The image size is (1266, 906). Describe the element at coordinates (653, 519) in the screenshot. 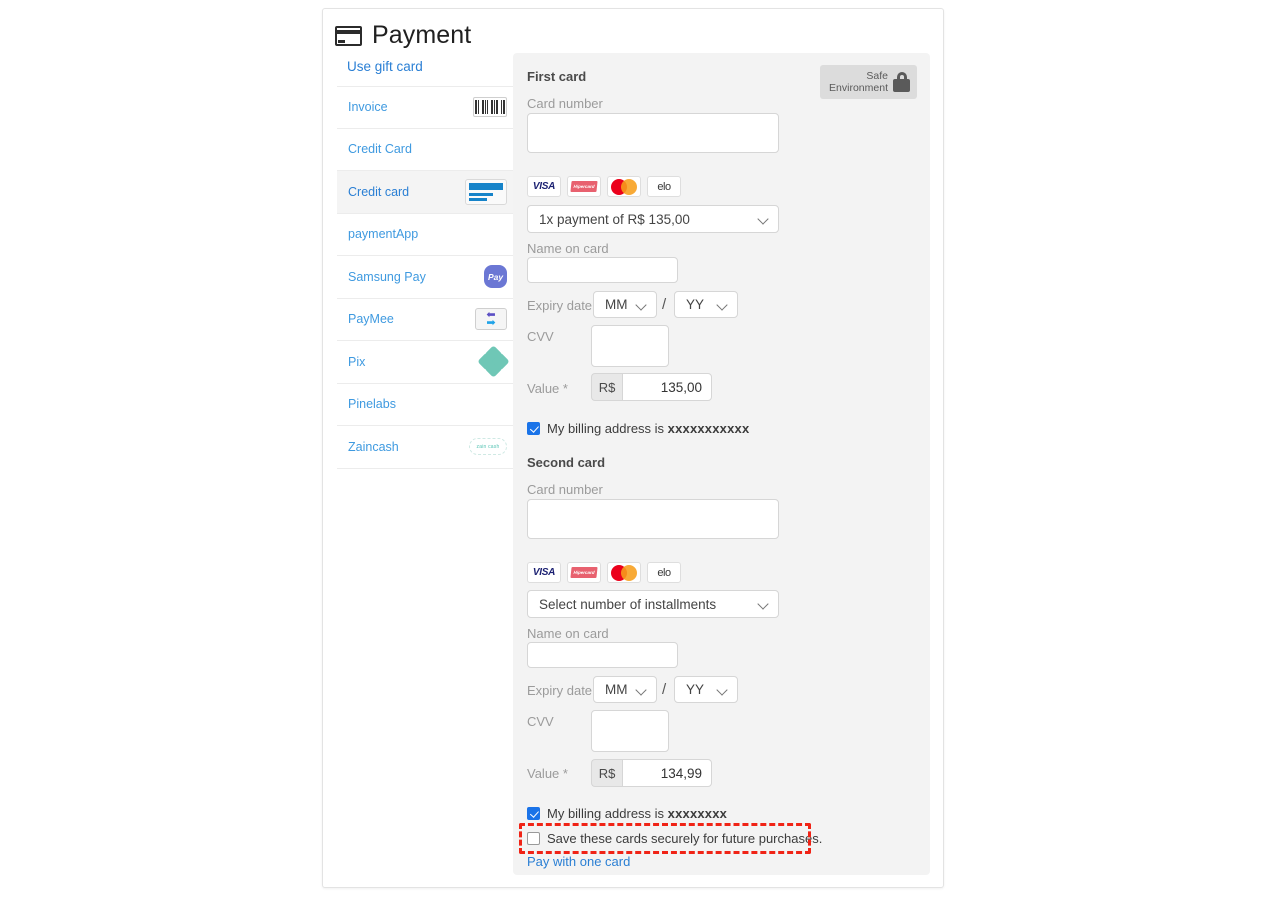

I see `second-card-number-input` at that location.